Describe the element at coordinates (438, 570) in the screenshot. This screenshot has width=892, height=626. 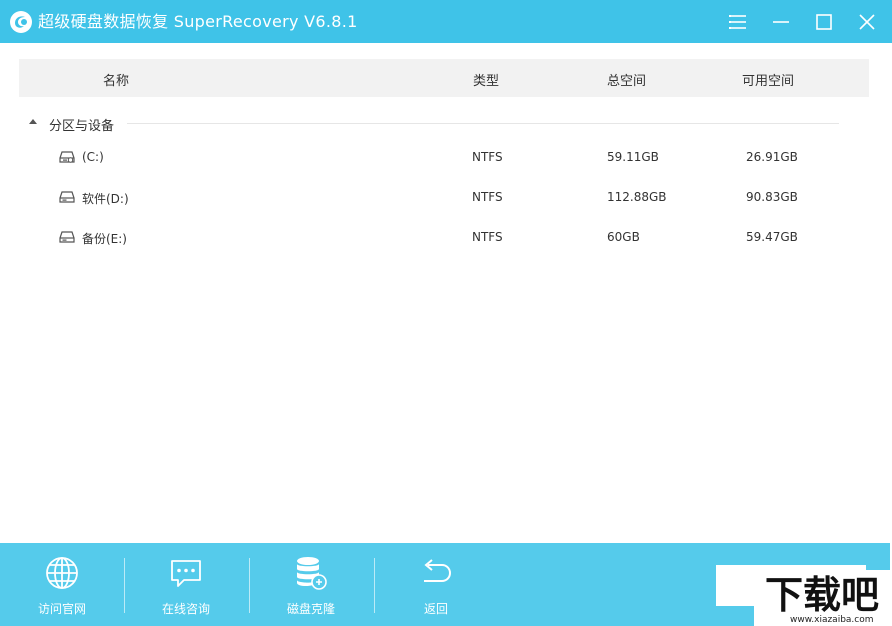
I see `return-arrow-icon` at that location.